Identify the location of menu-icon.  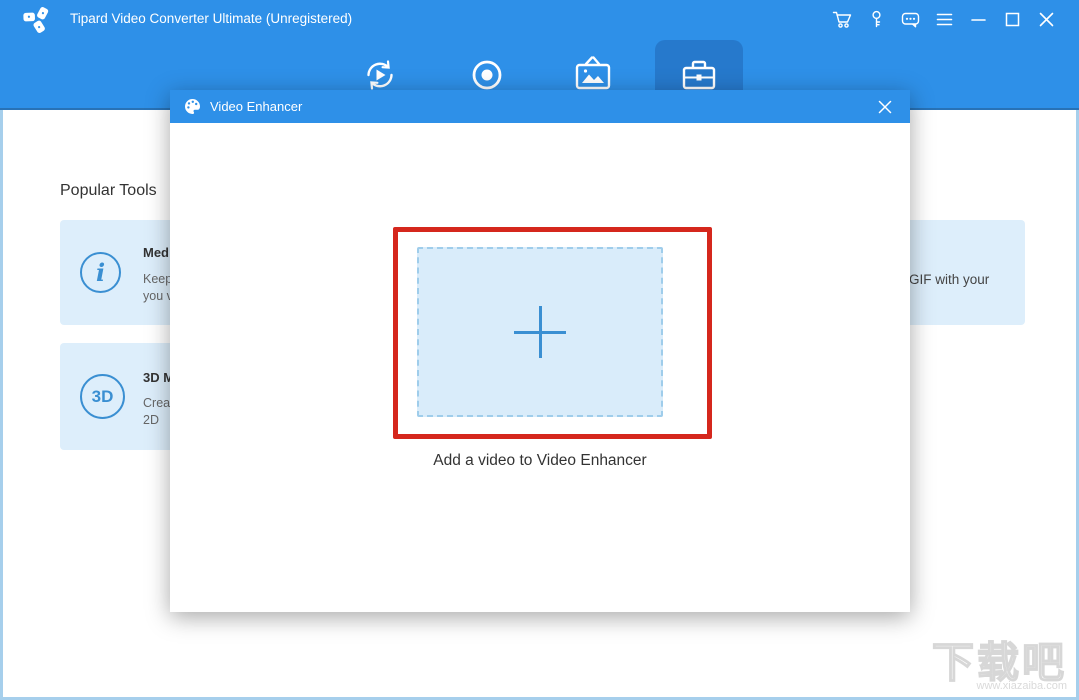
(944, 19).